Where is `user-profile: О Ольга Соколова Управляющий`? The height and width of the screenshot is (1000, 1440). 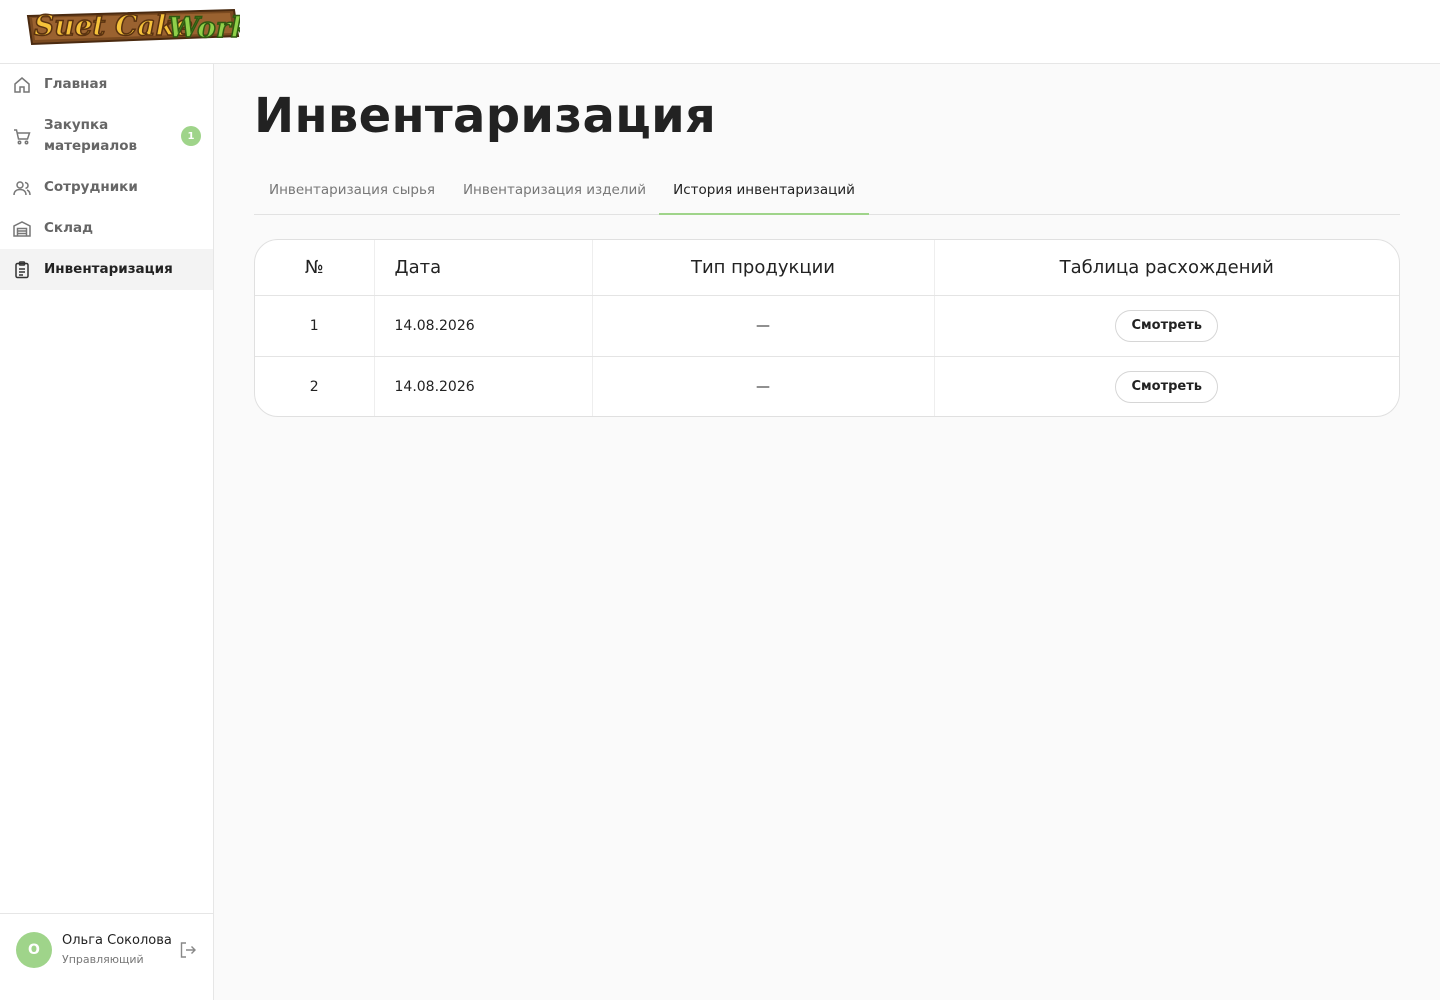 user-profile: О Ольга Соколова Управляющий is located at coordinates (106, 956).